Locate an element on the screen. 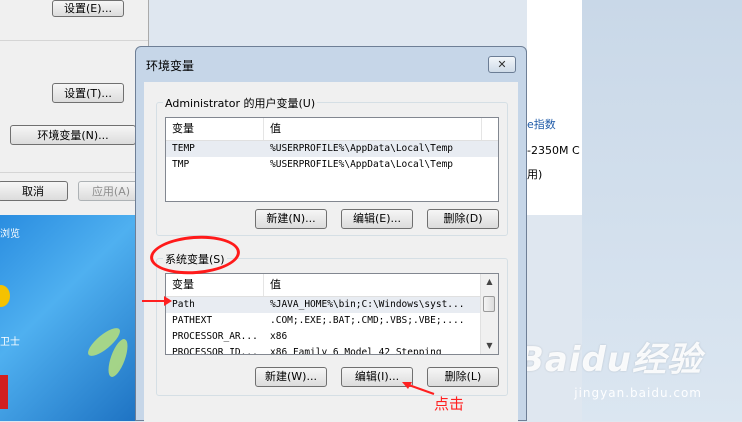  background-system-window: e指数 -2350M C 用) is located at coordinates (554, 107).